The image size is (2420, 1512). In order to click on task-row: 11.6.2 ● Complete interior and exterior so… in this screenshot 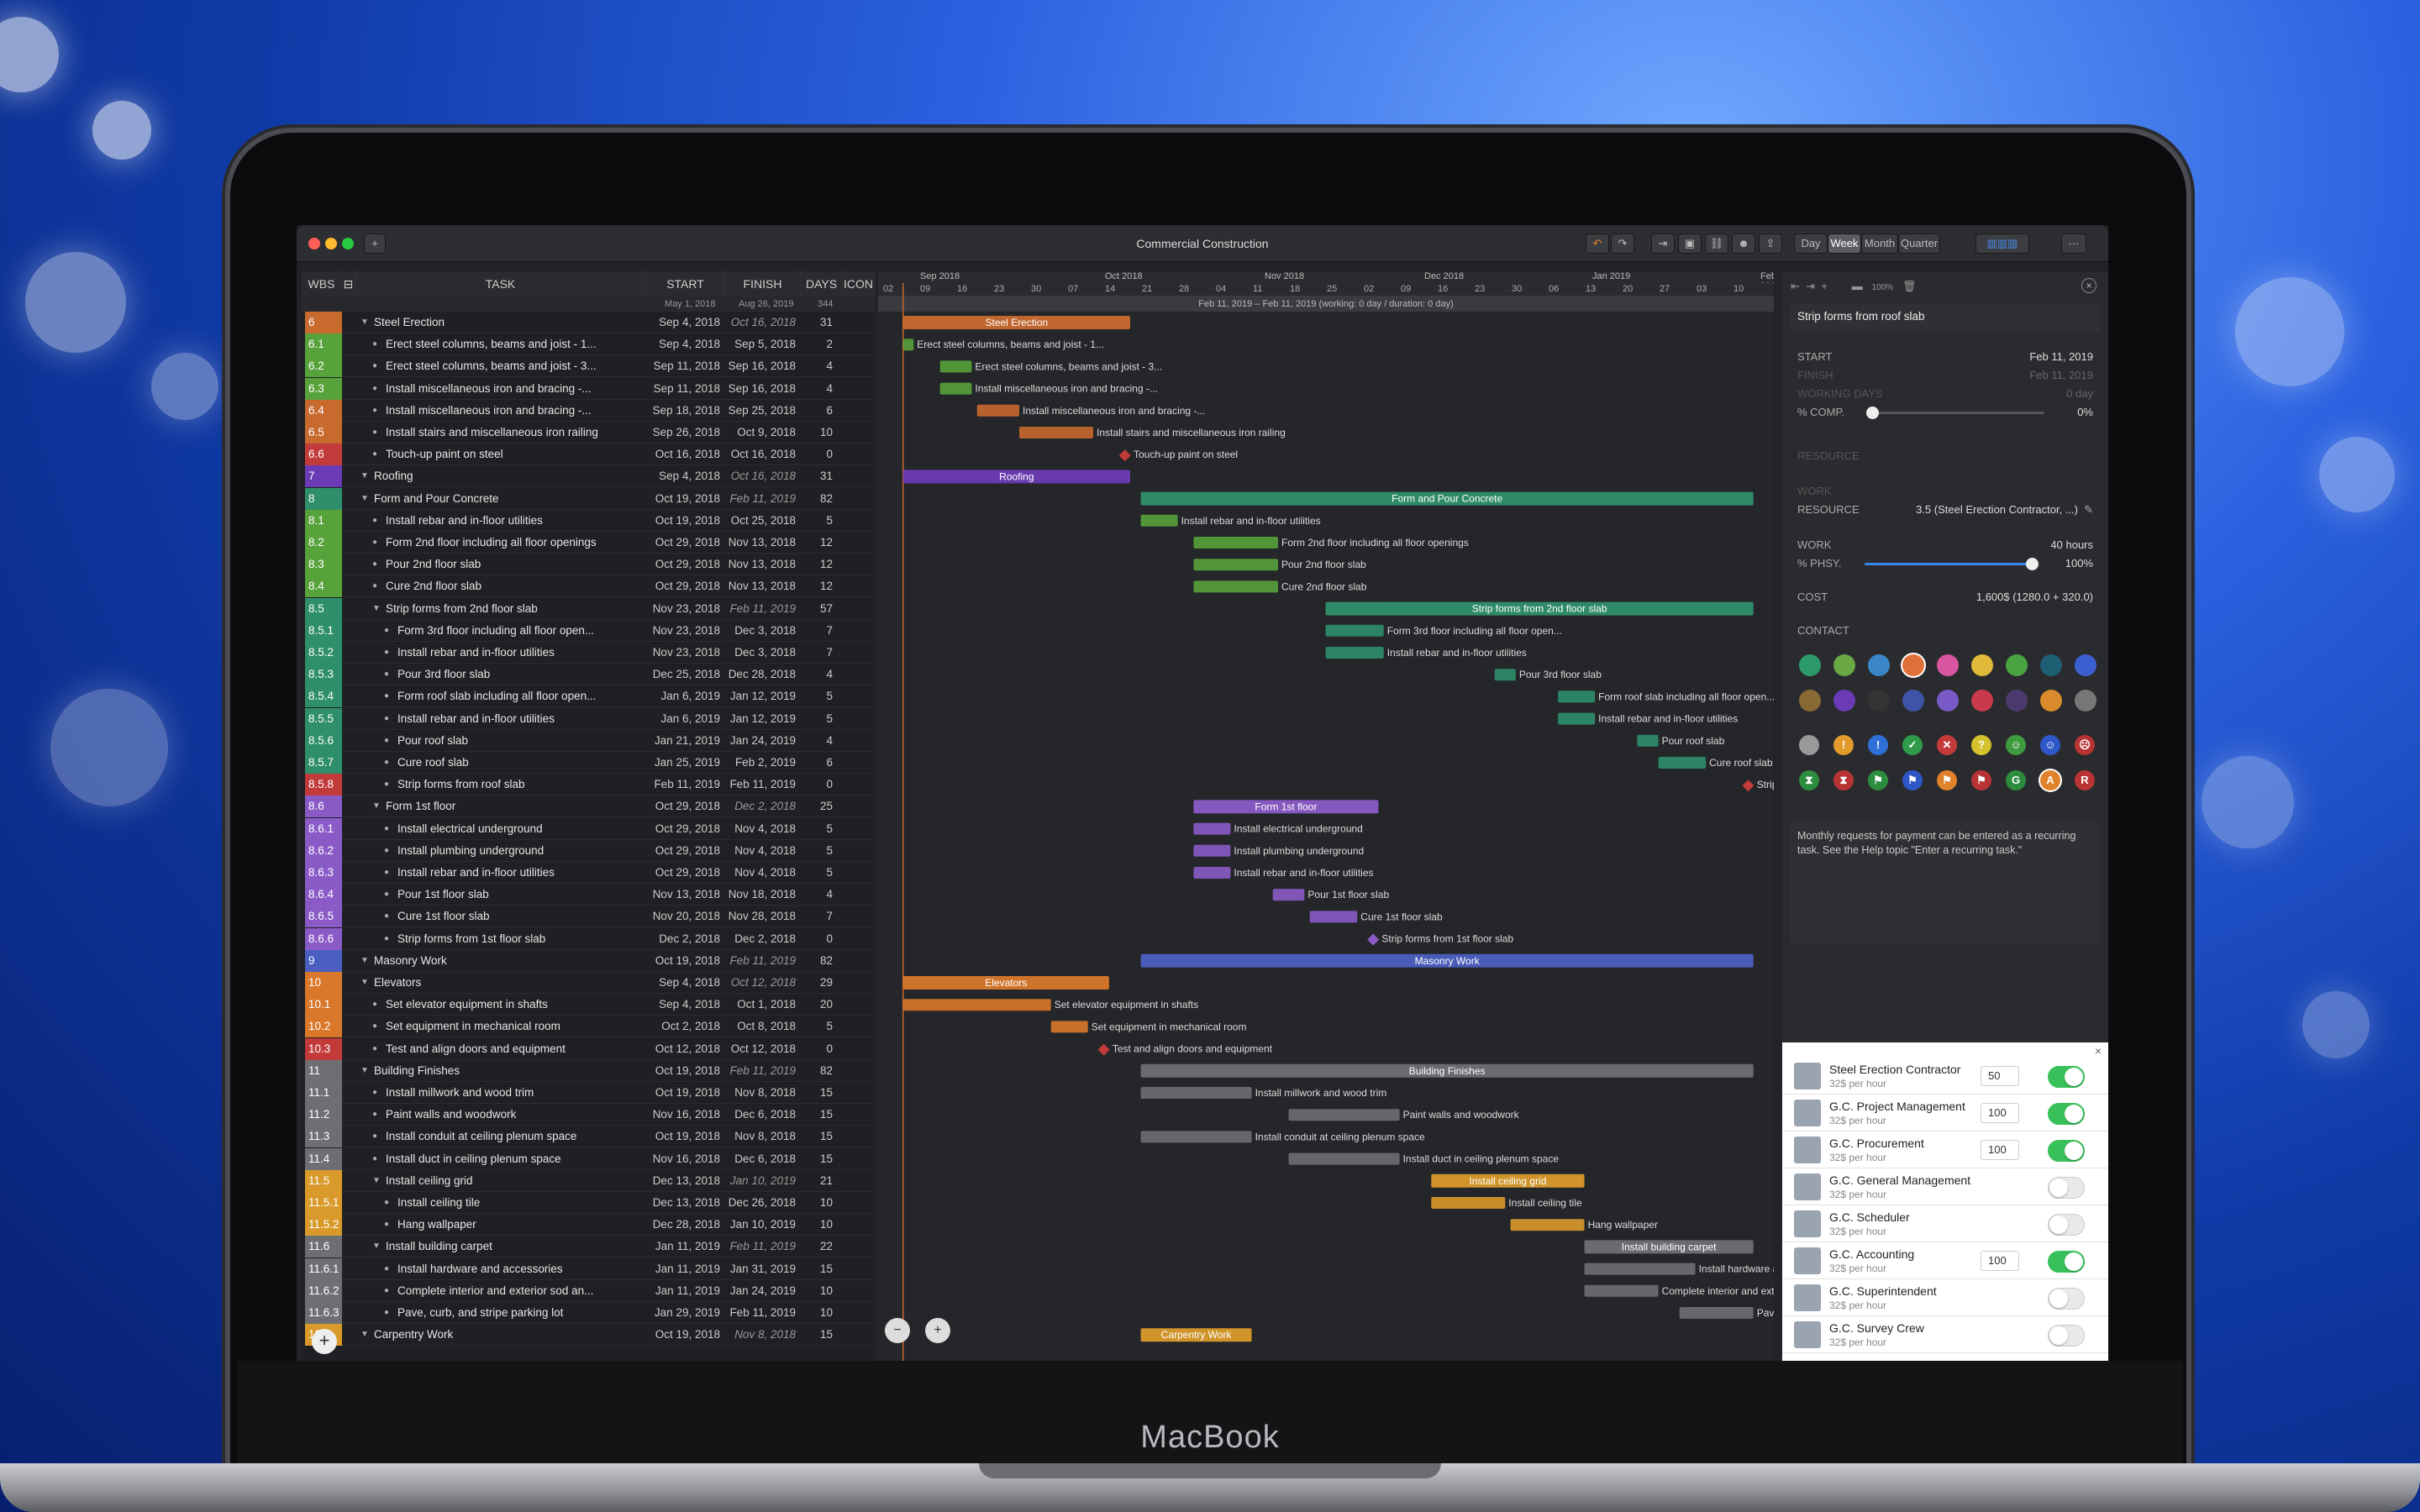, I will do `click(588, 1290)`.